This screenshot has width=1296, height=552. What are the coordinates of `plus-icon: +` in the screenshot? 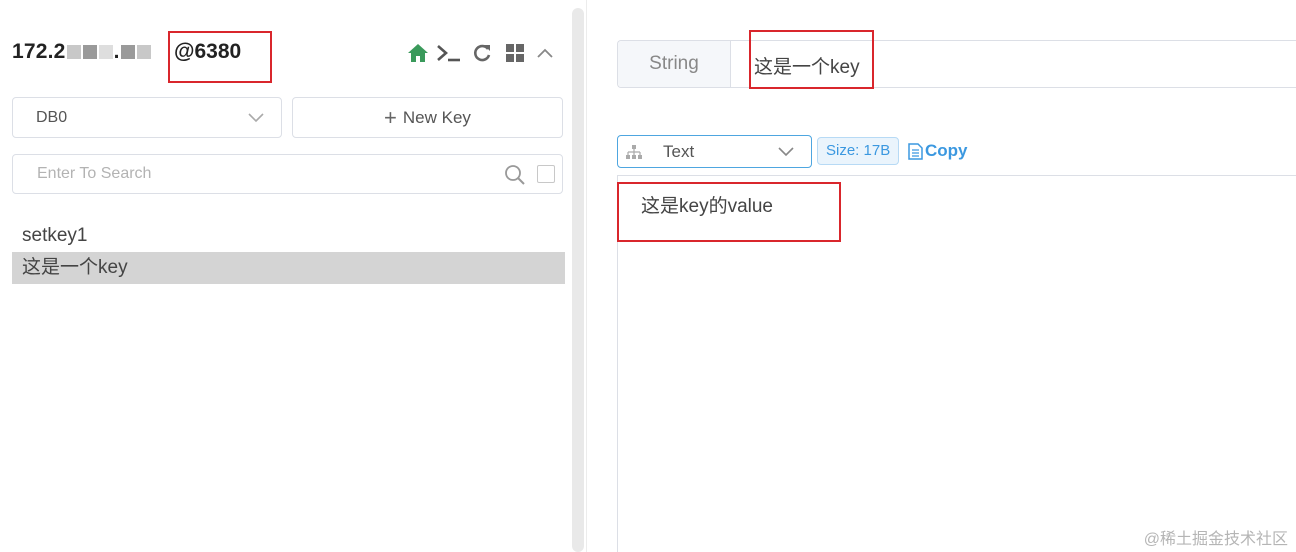 It's located at (390, 117).